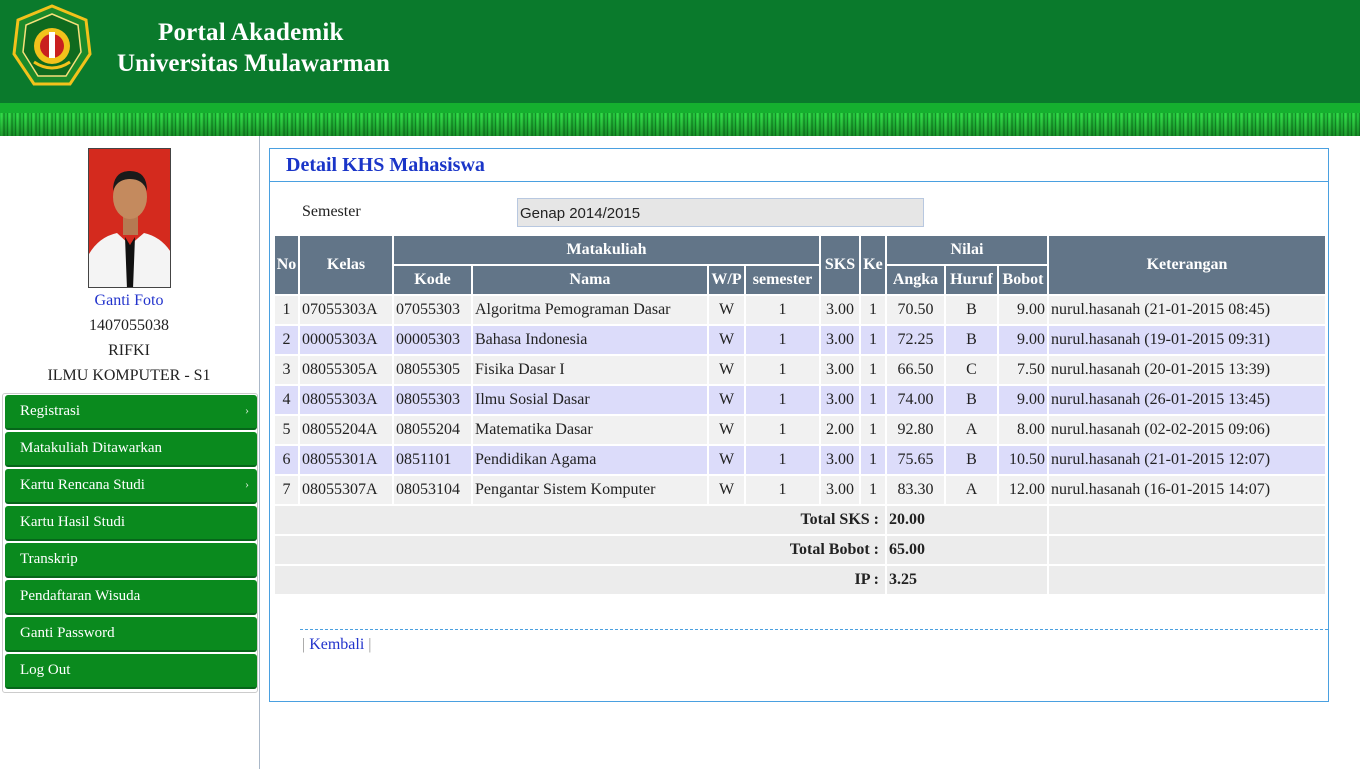 The image size is (1360, 769). I want to click on menu-item-label: Matakuliah Ditawarkan, so click(91, 448).